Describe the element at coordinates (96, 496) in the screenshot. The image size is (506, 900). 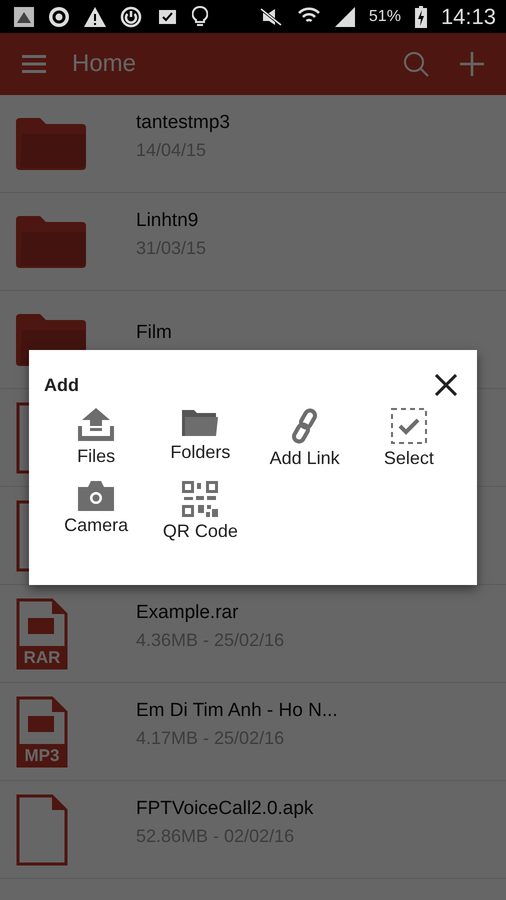
I see `camera-icon` at that location.